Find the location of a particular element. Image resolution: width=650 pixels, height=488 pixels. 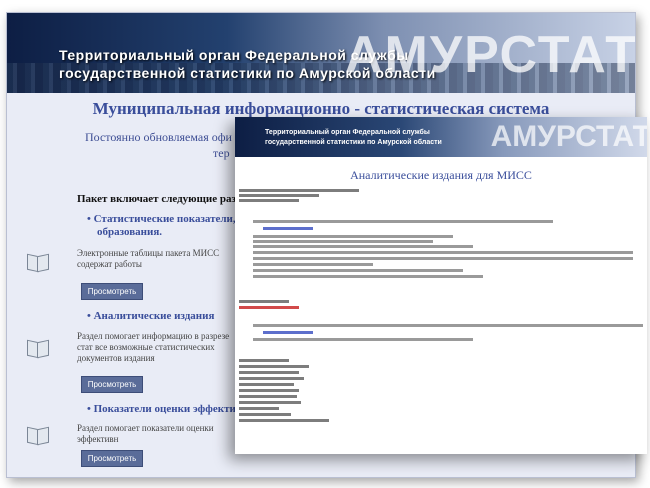

view-stat-indicators-button: Просмотреть is located at coordinates (112, 291).